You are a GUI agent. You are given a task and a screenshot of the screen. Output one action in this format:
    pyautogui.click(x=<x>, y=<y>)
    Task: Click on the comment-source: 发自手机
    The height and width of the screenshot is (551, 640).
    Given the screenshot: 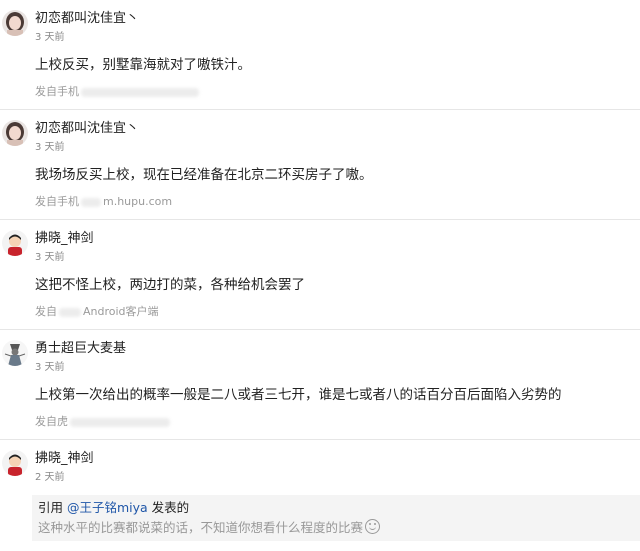 What is the action you would take?
    pyautogui.click(x=117, y=92)
    